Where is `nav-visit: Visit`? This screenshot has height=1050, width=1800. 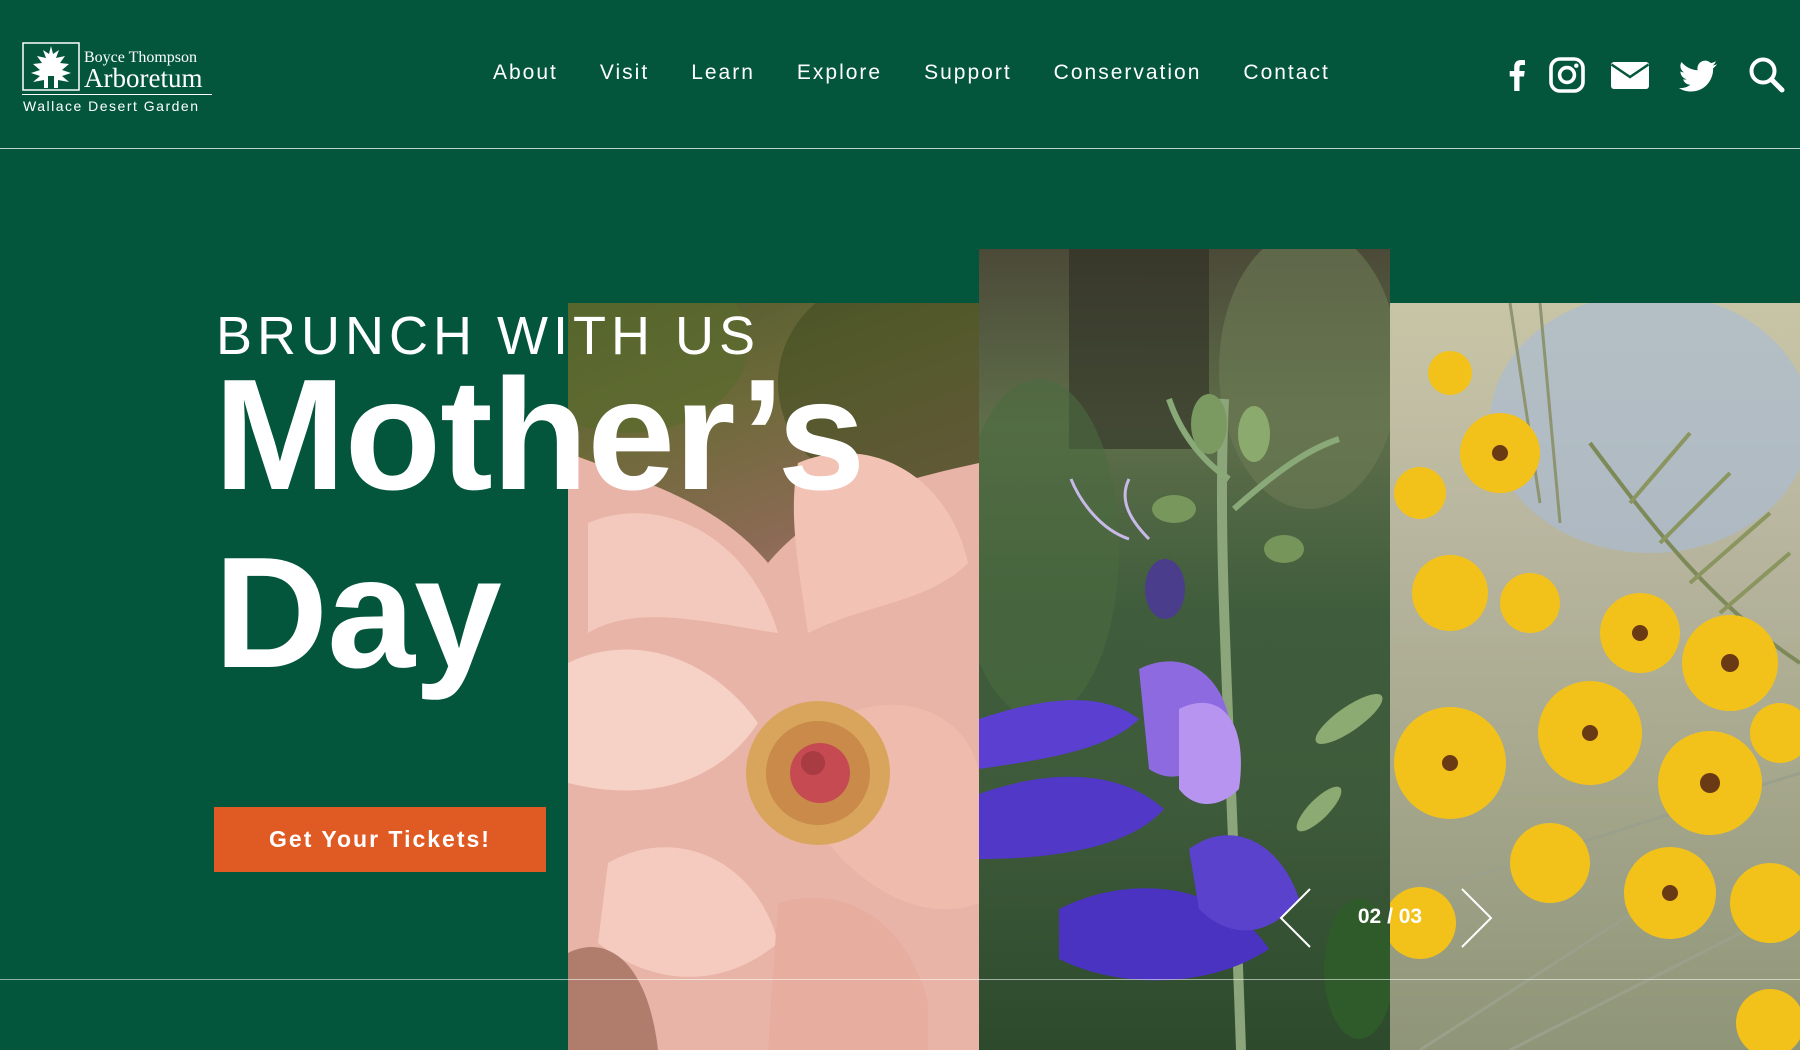
nav-visit: Visit is located at coordinates (624, 73).